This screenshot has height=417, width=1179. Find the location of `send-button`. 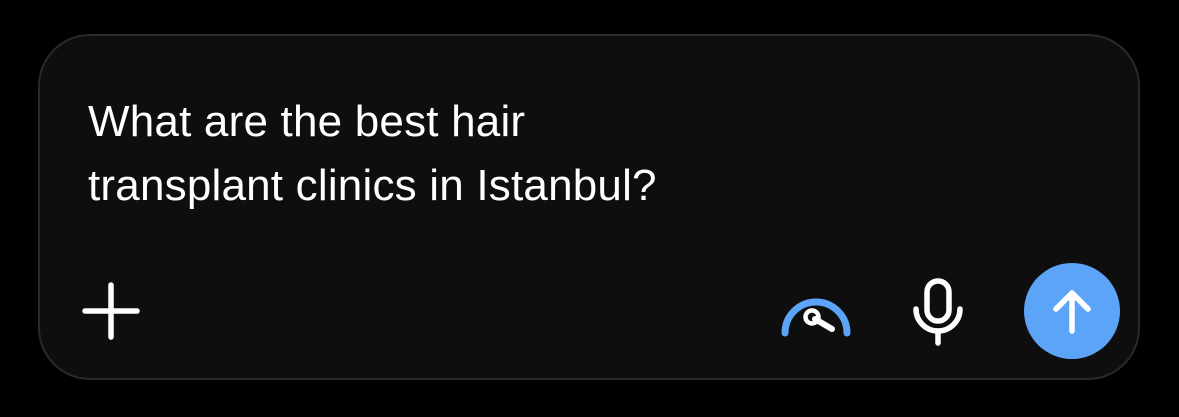

send-button is located at coordinates (1072, 311).